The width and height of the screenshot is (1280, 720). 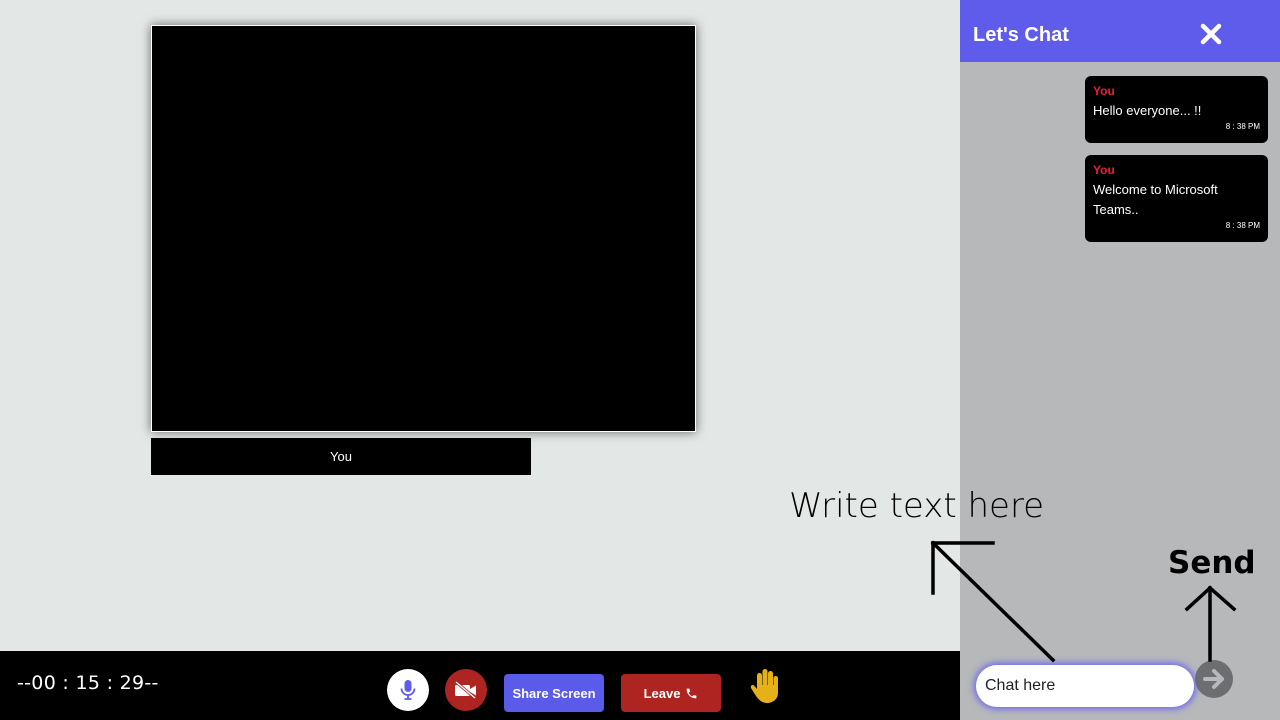 I want to click on leave-button: Leave, so click(x=671, y=693).